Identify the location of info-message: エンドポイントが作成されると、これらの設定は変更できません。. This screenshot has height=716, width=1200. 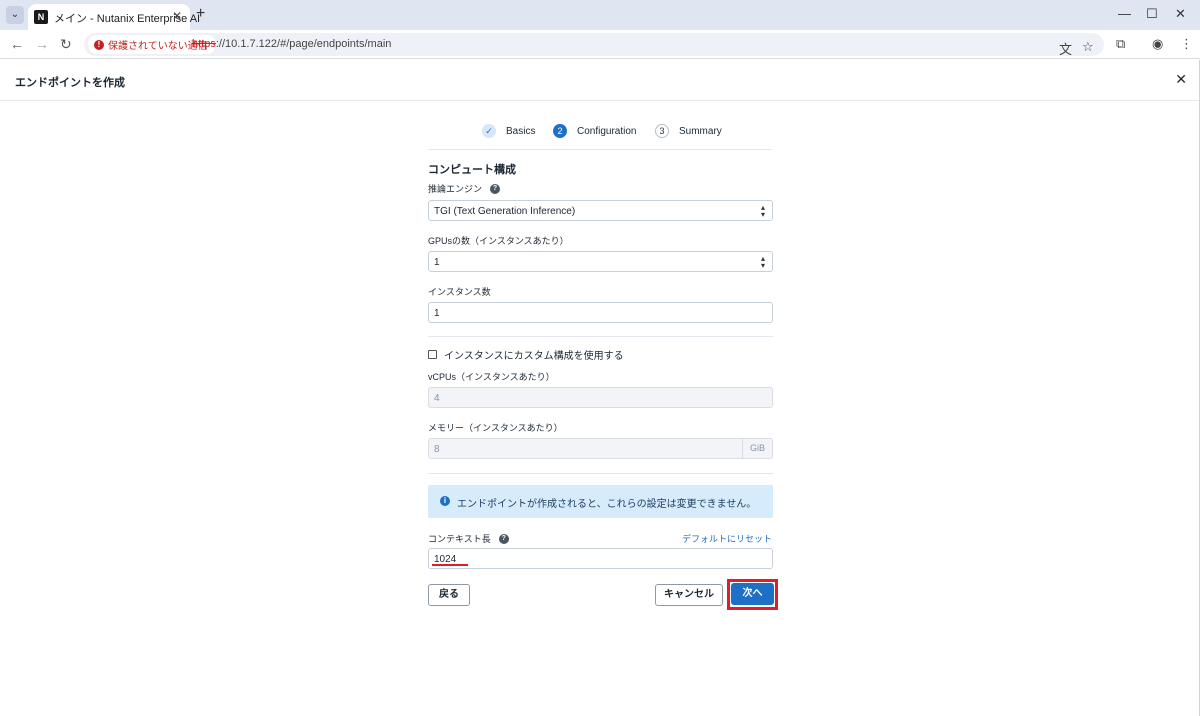
(607, 504).